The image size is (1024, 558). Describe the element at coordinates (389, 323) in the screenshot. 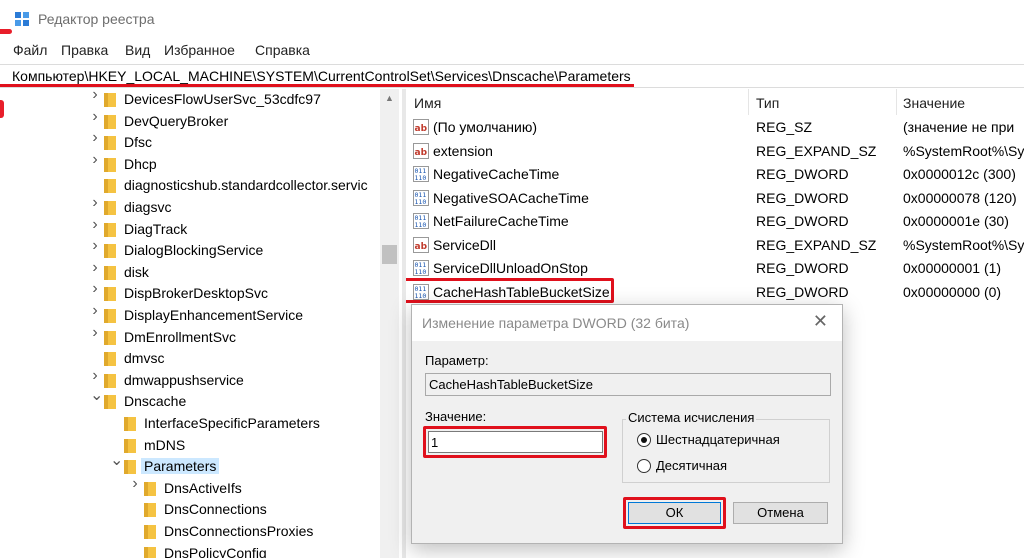

I see `tree-scrollbar: ▲` at that location.